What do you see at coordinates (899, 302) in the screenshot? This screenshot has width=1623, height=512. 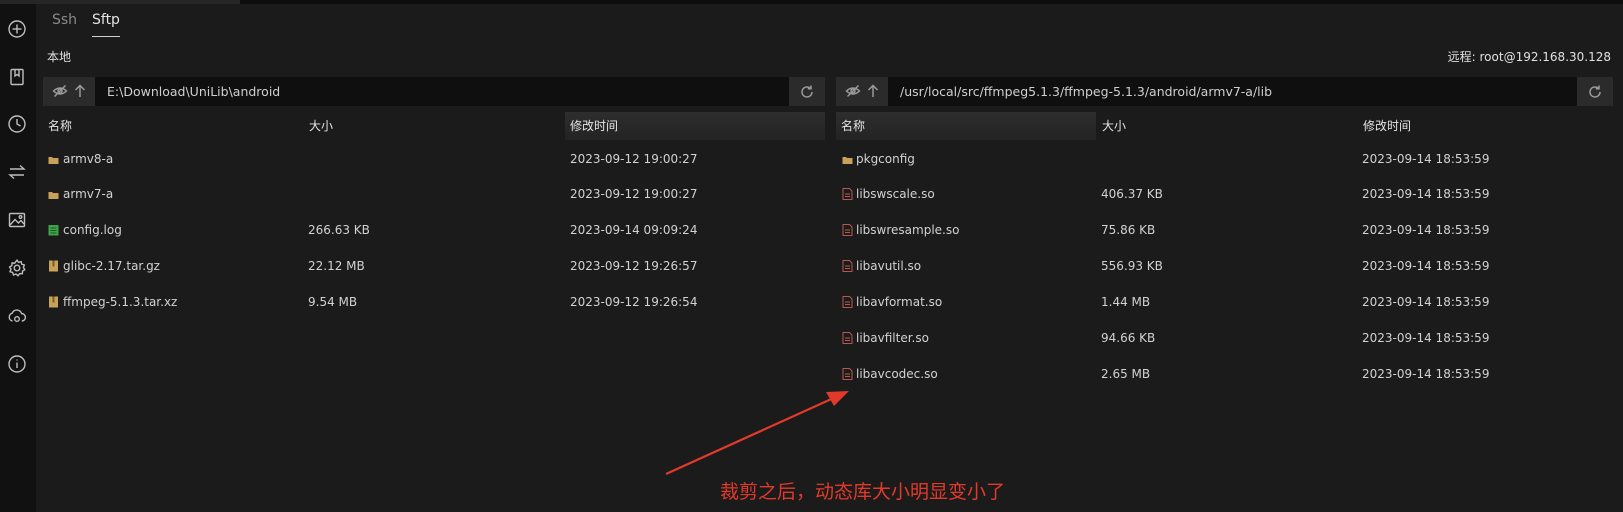 I see `file-name: libavformat.so` at bounding box center [899, 302].